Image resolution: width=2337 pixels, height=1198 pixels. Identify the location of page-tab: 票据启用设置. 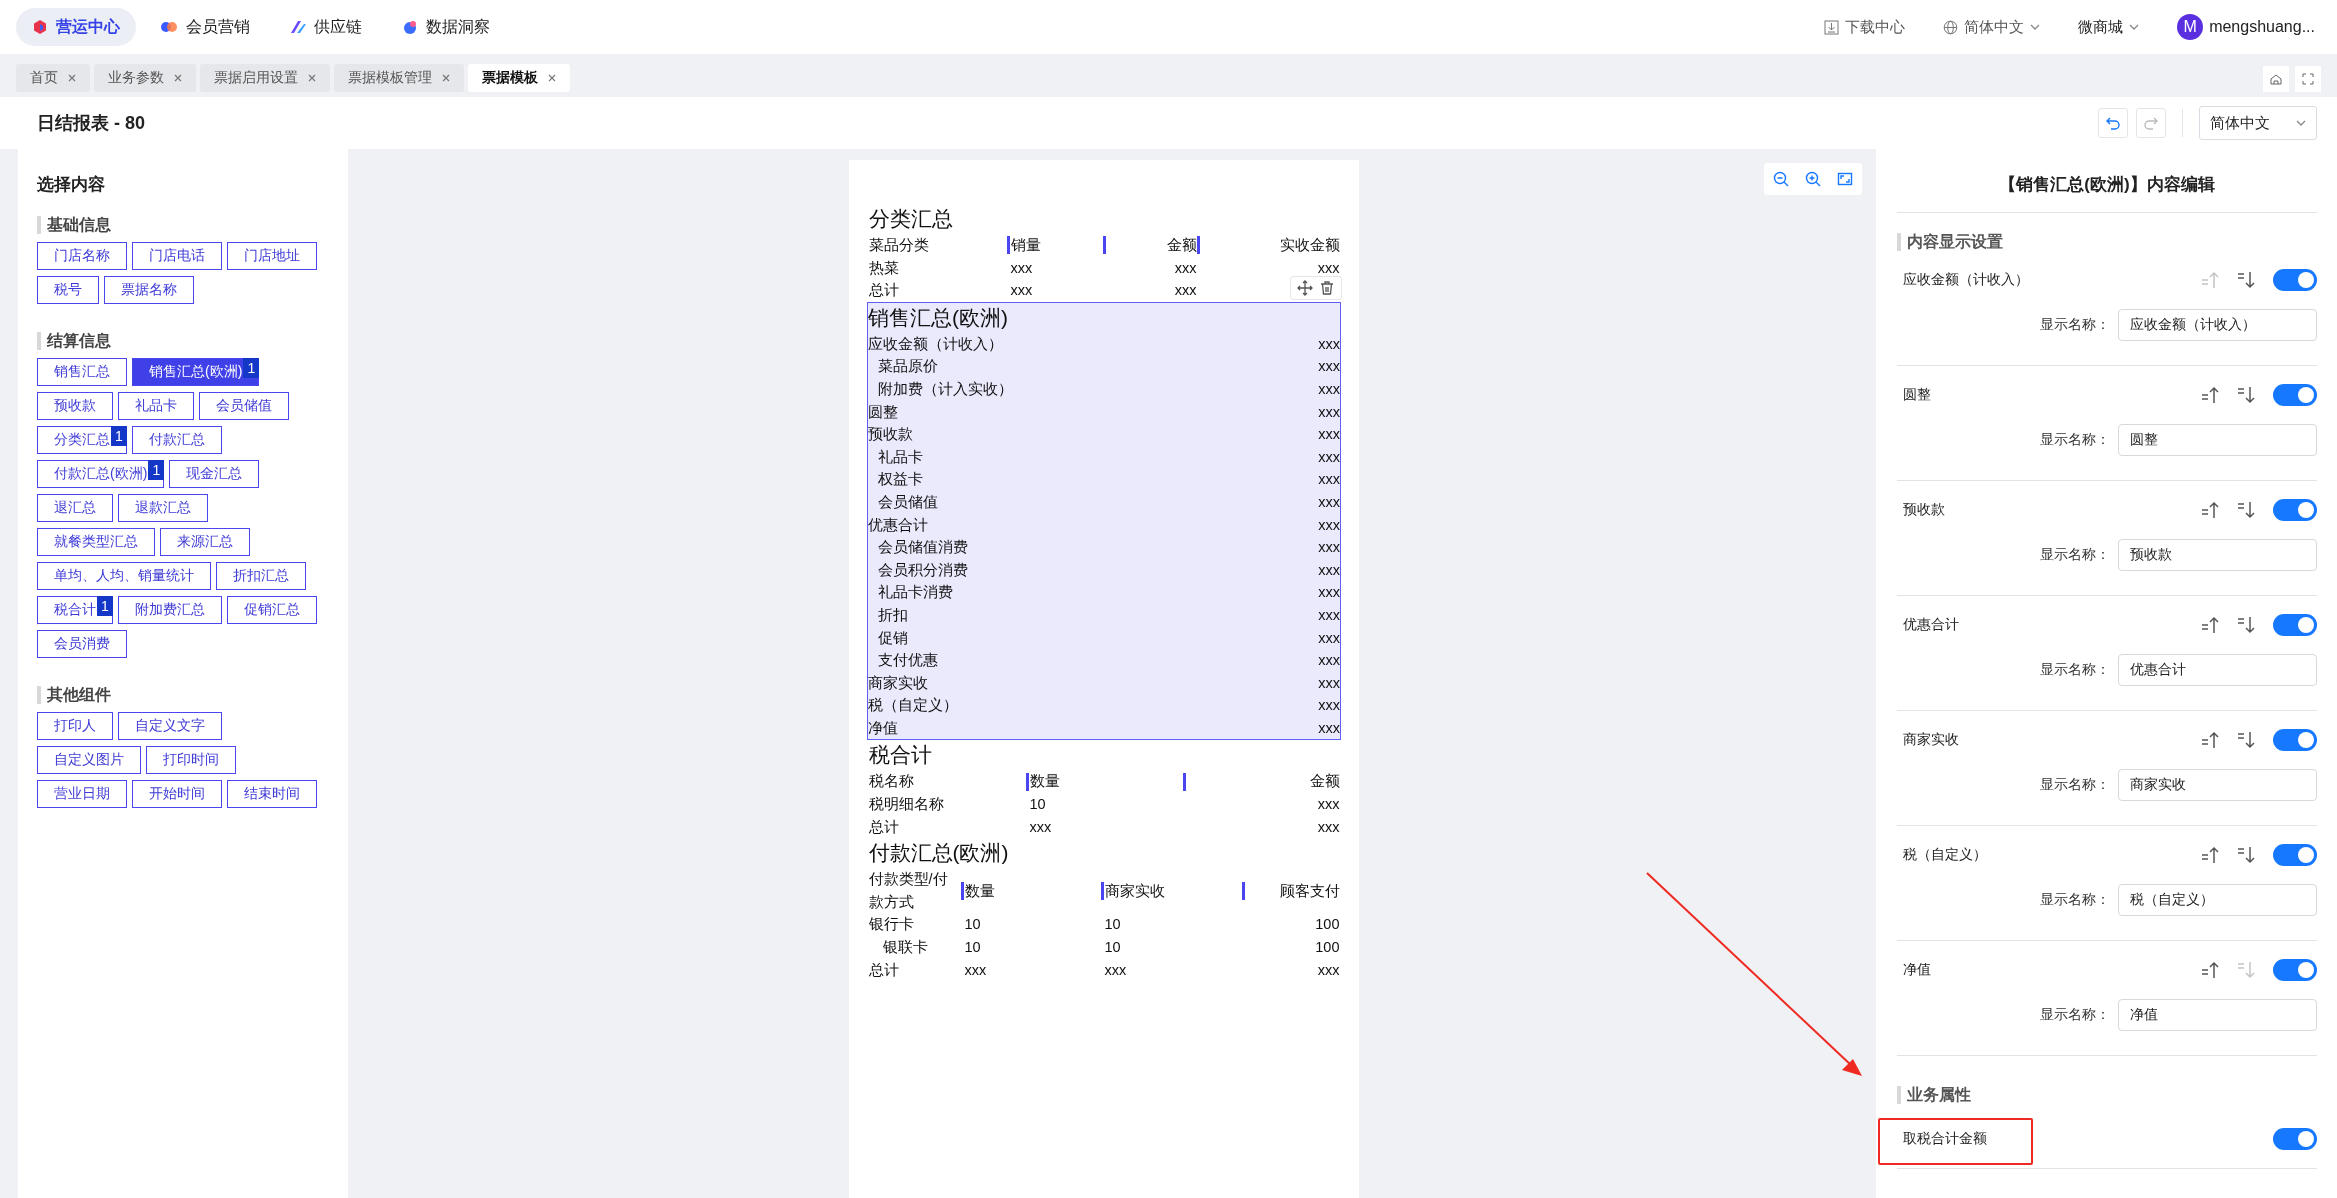
(265, 78).